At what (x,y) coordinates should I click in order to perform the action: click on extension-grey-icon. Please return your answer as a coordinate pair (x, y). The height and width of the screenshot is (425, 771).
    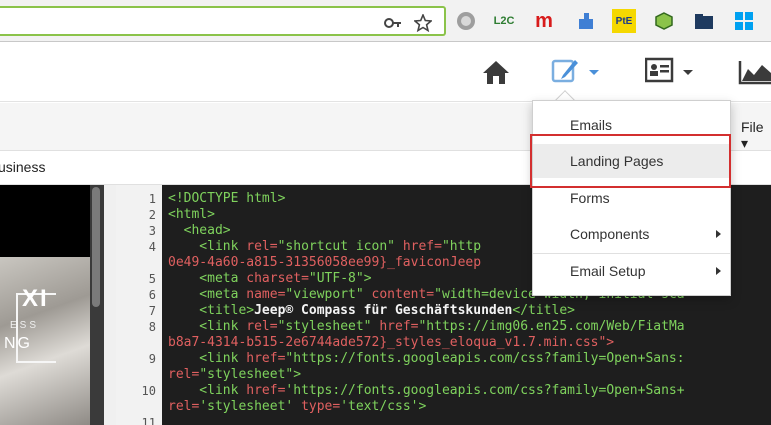
    Looking at the image, I should click on (466, 21).